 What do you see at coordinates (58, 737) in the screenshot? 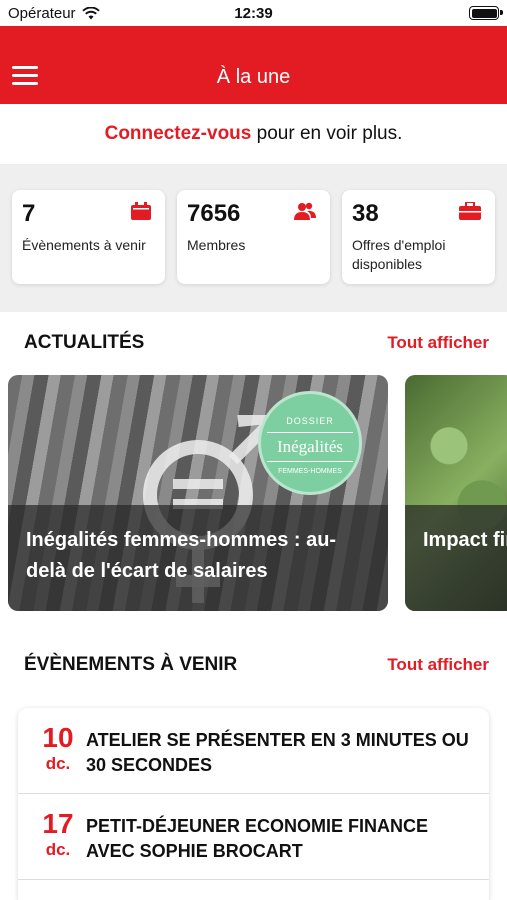
I see `event-day: 10` at bounding box center [58, 737].